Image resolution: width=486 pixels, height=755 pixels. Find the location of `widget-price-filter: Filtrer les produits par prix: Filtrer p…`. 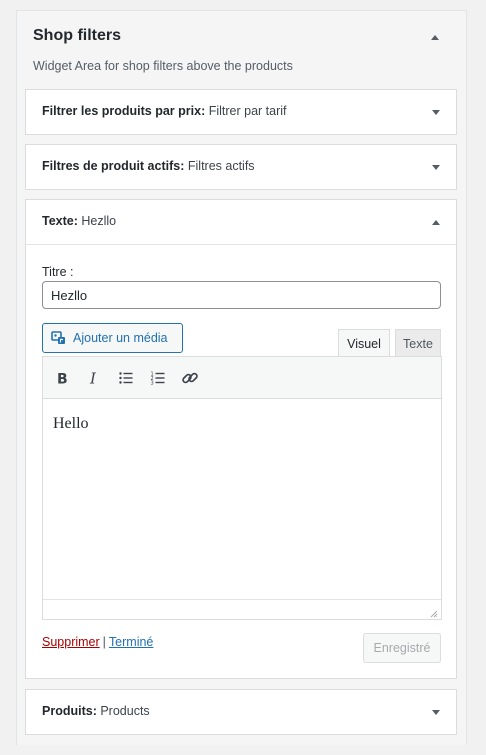

widget-price-filter: Filtrer les produits par prix: Filtrer p… is located at coordinates (241, 112).